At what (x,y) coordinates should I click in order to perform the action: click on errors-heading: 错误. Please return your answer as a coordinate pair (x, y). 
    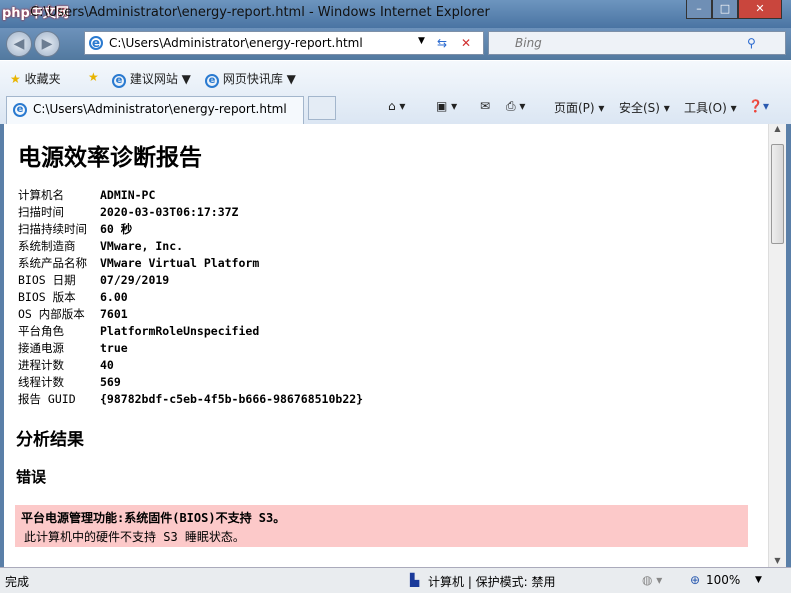
    Looking at the image, I should click on (31, 477).